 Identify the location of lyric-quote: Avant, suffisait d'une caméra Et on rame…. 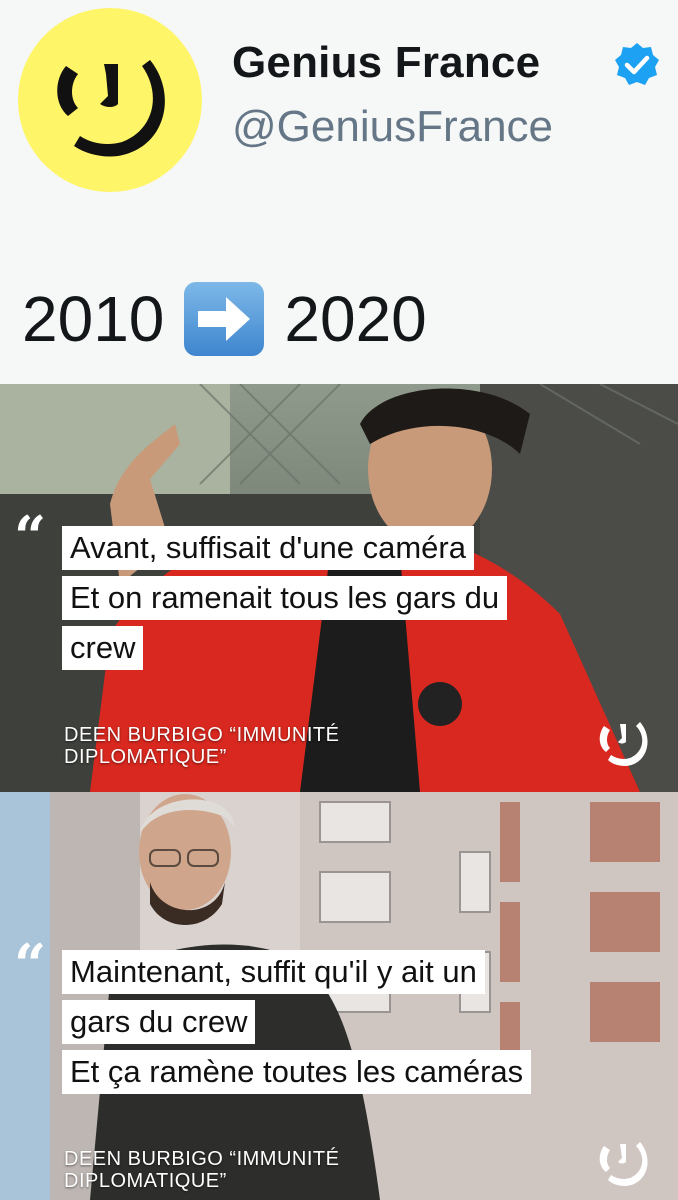
(285, 598).